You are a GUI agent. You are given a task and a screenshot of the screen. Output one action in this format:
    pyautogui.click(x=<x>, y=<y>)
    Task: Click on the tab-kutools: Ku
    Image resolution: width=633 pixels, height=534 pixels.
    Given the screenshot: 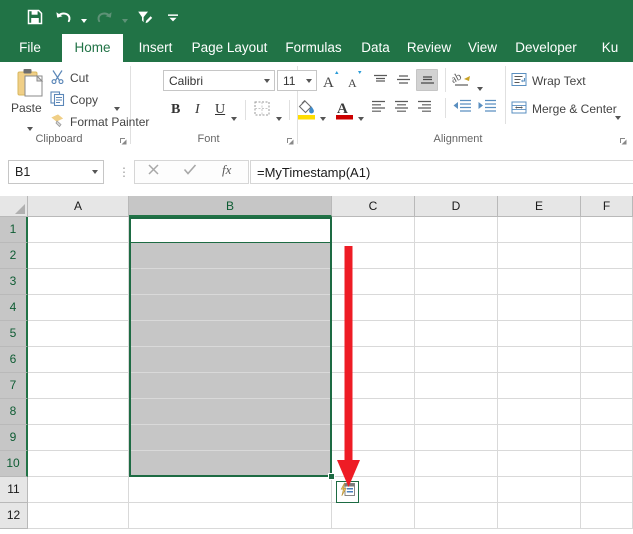 What is the action you would take?
    pyautogui.click(x=610, y=48)
    